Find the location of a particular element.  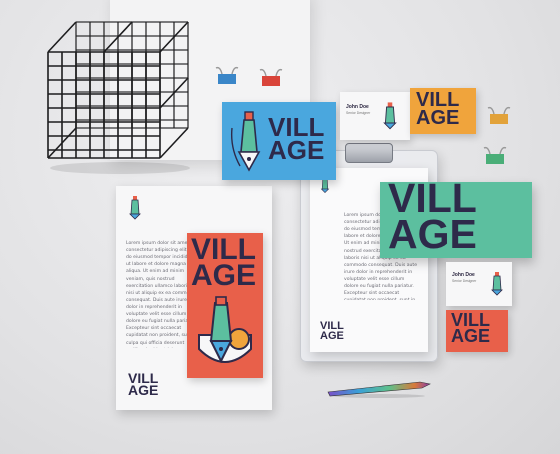

iridescent-pen is located at coordinates (379, 389).